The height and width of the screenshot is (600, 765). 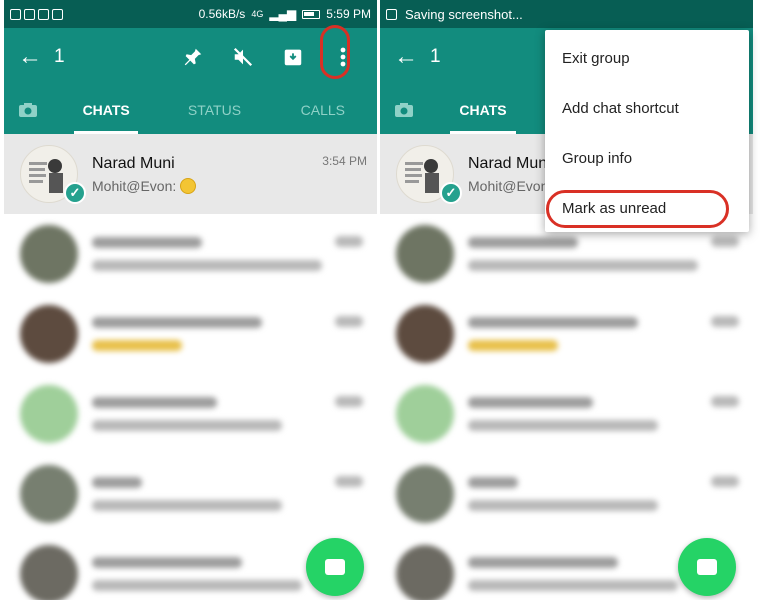 I want to click on more-vert-icon, so click(x=338, y=52).